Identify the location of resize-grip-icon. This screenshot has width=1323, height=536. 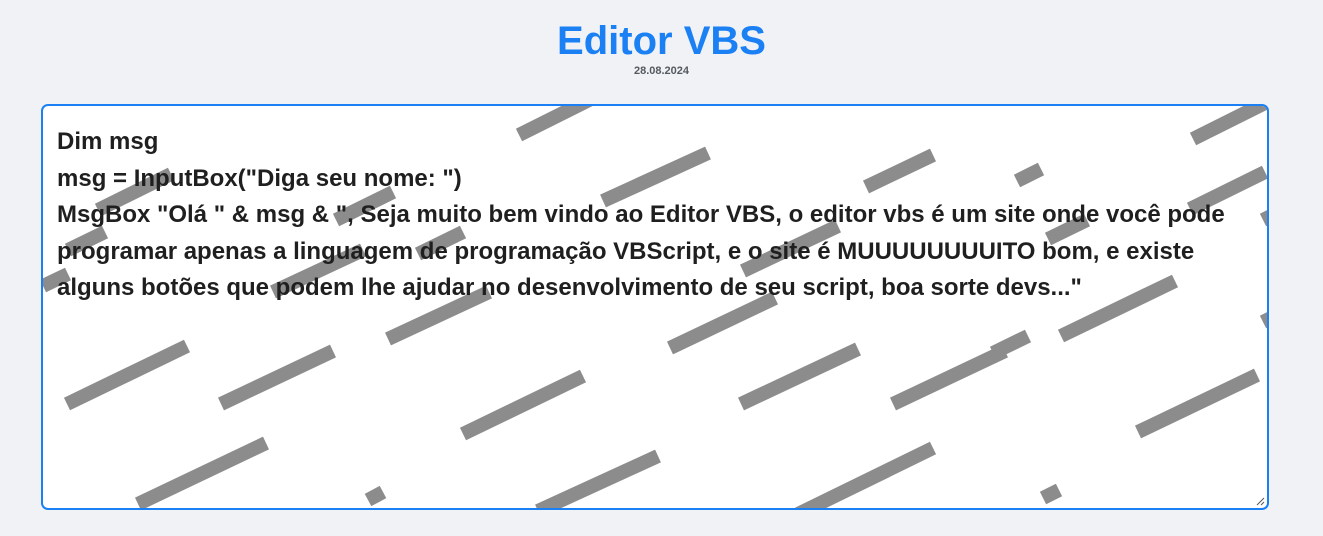
(1260, 501).